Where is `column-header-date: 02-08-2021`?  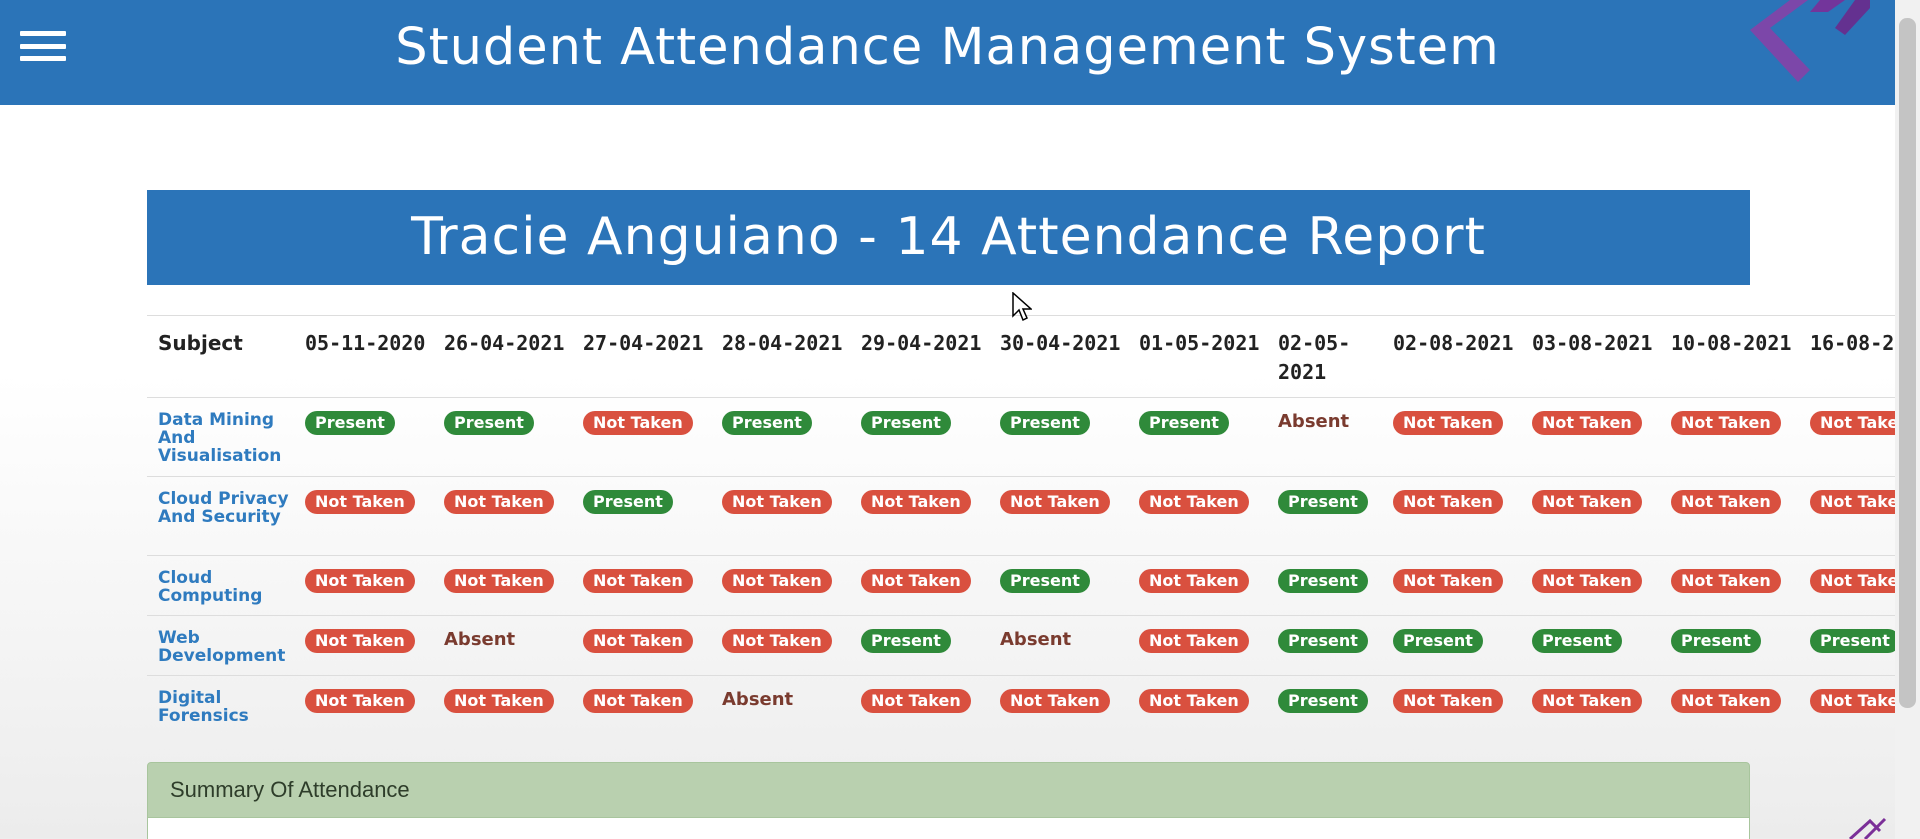 column-header-date: 02-08-2021 is located at coordinates (1451, 356).